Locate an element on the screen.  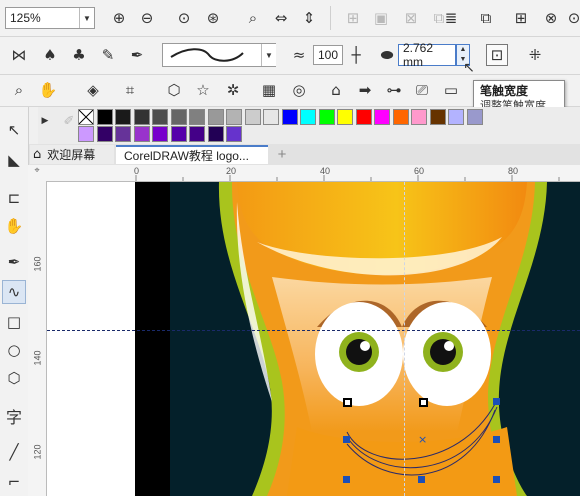
ruler-left: 160 140 120 is located at coordinates (37, 338).